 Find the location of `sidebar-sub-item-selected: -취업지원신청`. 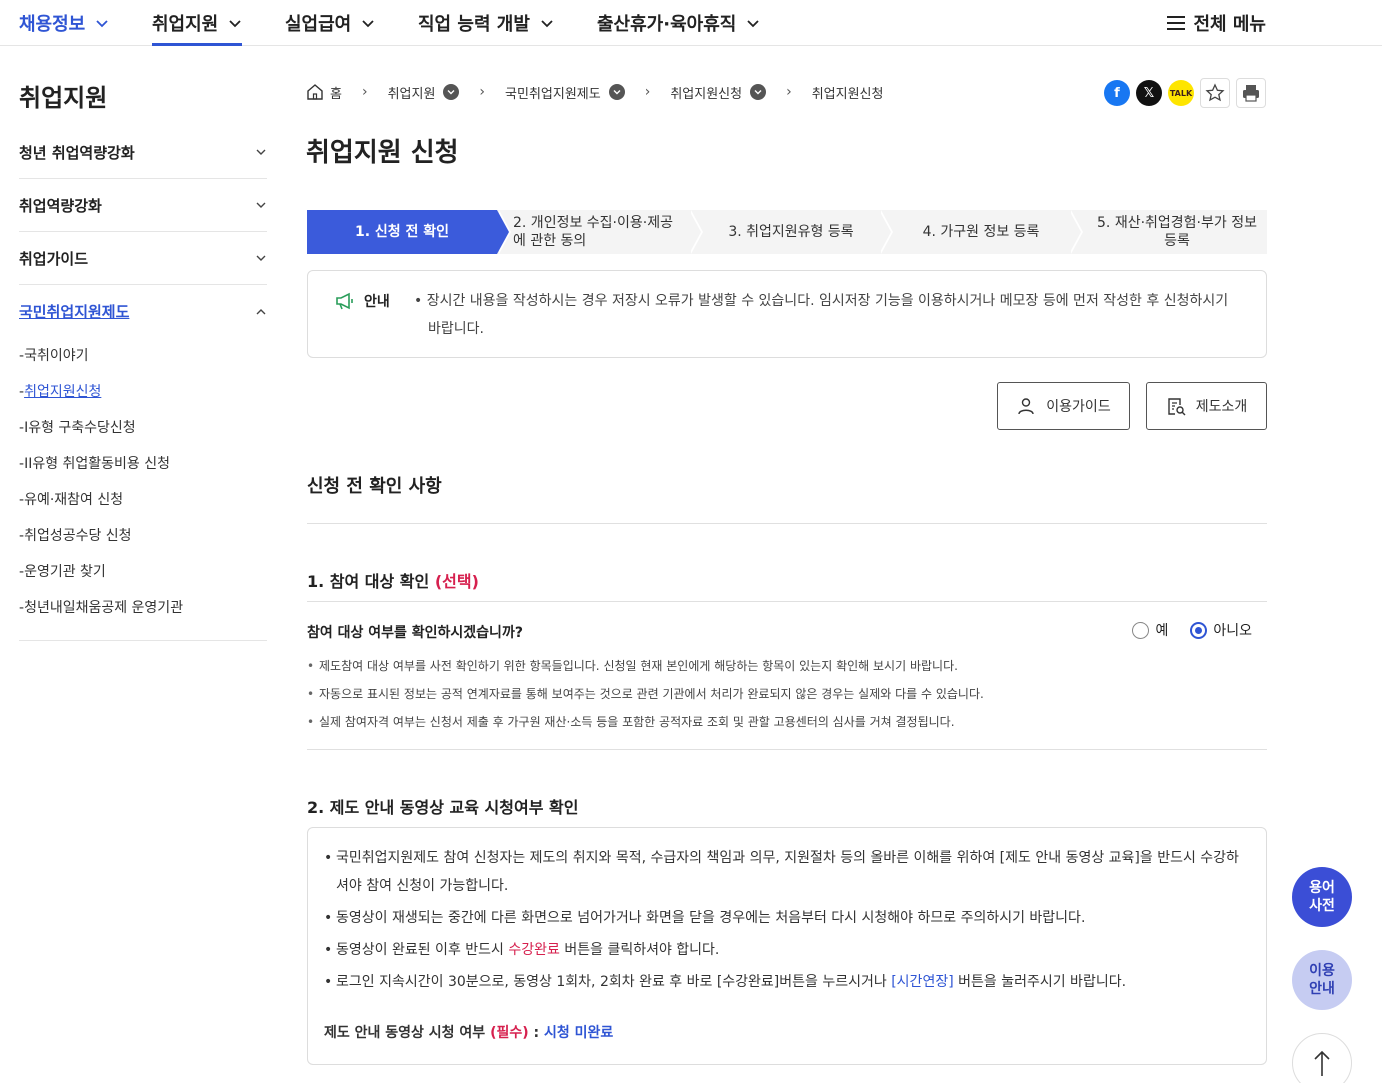

sidebar-sub-item-selected: -취업지원신청 is located at coordinates (143, 392).